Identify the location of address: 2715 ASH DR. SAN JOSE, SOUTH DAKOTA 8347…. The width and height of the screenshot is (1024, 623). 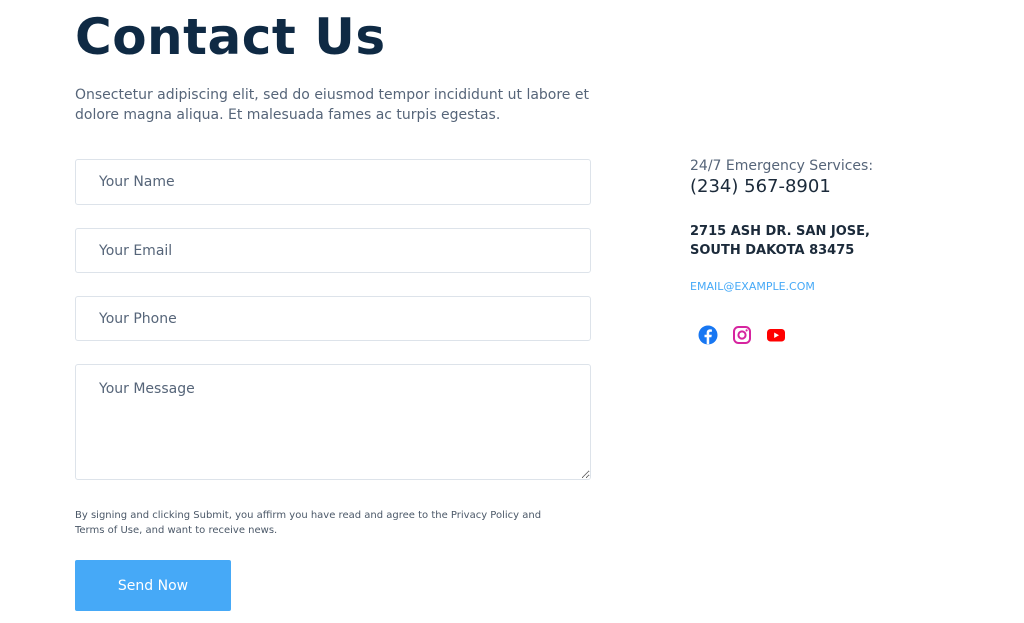
(780, 241).